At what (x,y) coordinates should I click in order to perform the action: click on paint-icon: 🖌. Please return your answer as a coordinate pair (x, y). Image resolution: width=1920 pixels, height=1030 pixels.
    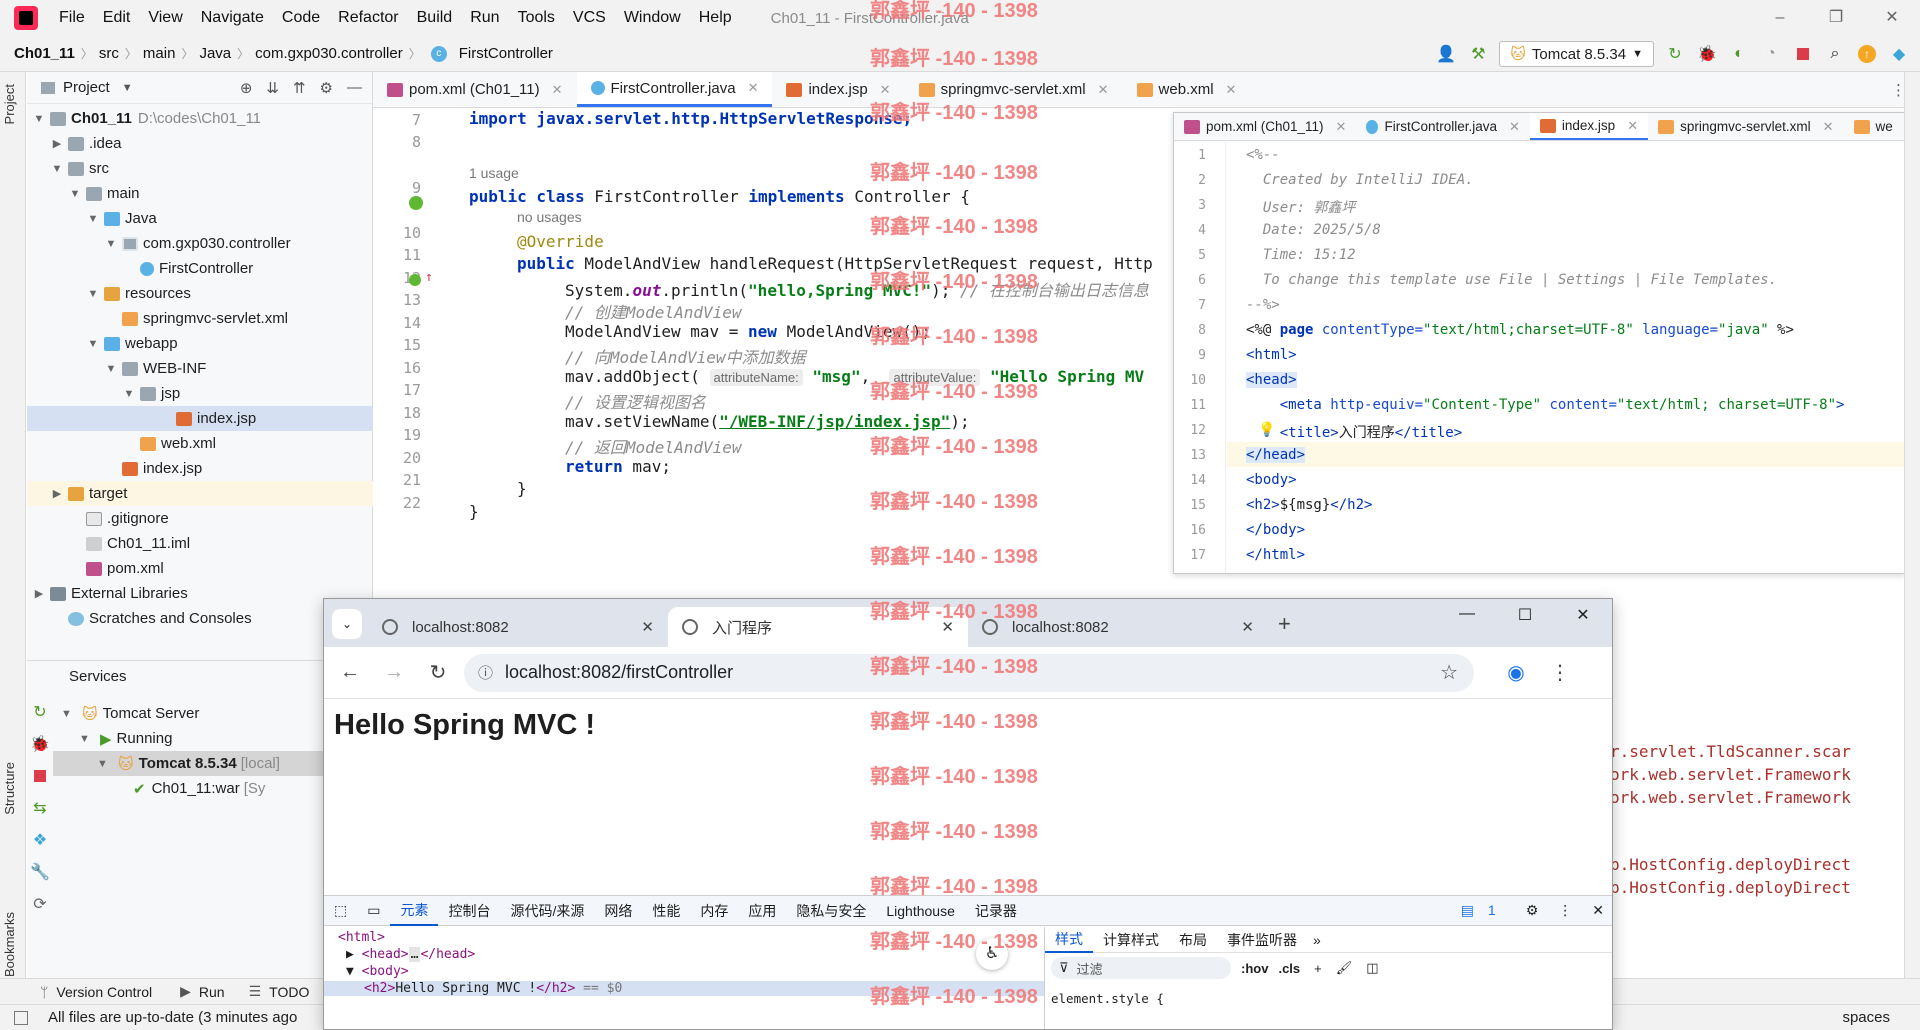
    Looking at the image, I should click on (1344, 968).